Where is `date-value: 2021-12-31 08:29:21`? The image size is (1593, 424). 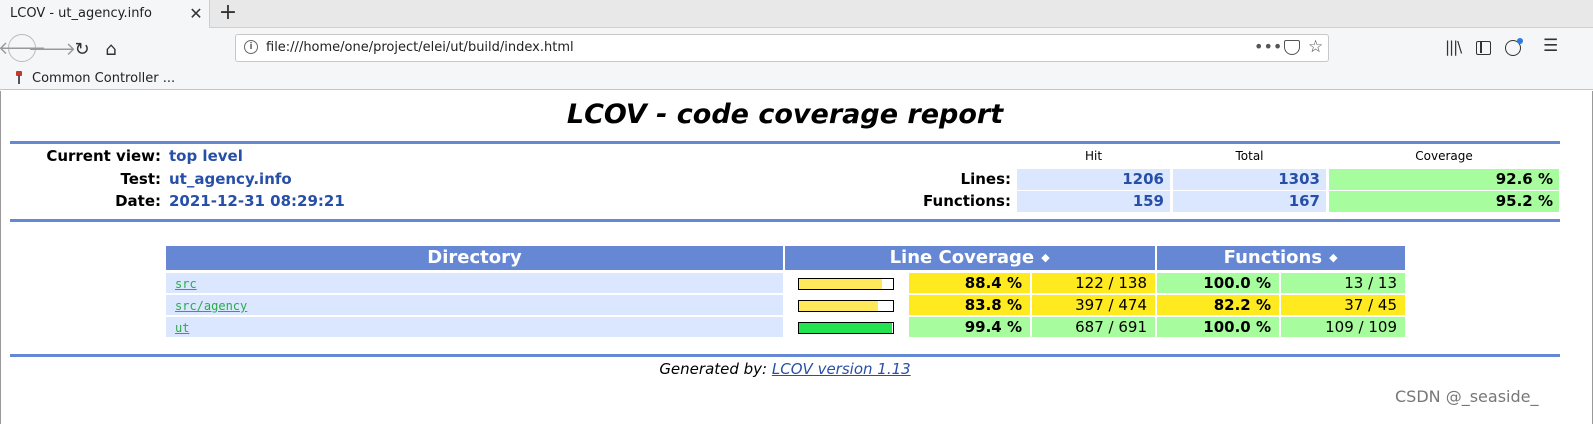 date-value: 2021-12-31 08:29:21 is located at coordinates (257, 201).